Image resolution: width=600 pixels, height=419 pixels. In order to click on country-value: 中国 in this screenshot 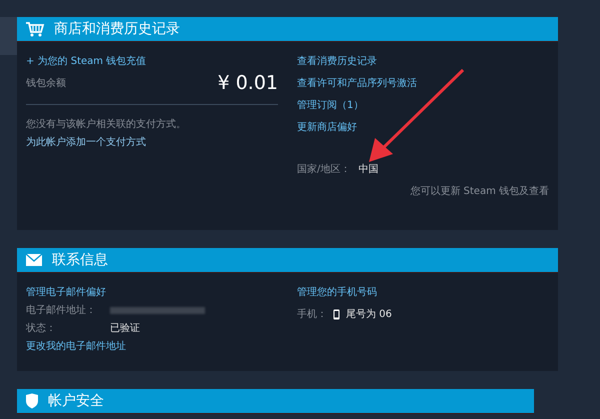, I will do `click(368, 169)`.